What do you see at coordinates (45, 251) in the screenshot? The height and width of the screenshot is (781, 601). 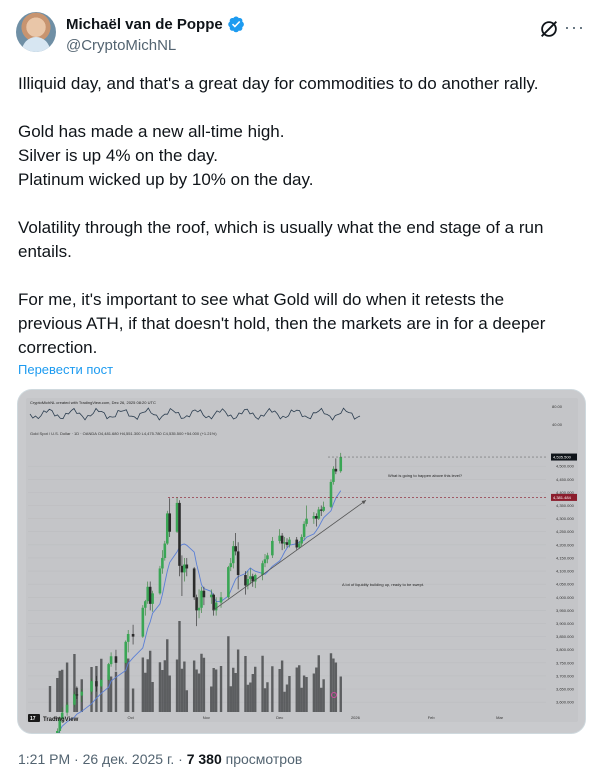 I see `post-line: entails.` at bounding box center [45, 251].